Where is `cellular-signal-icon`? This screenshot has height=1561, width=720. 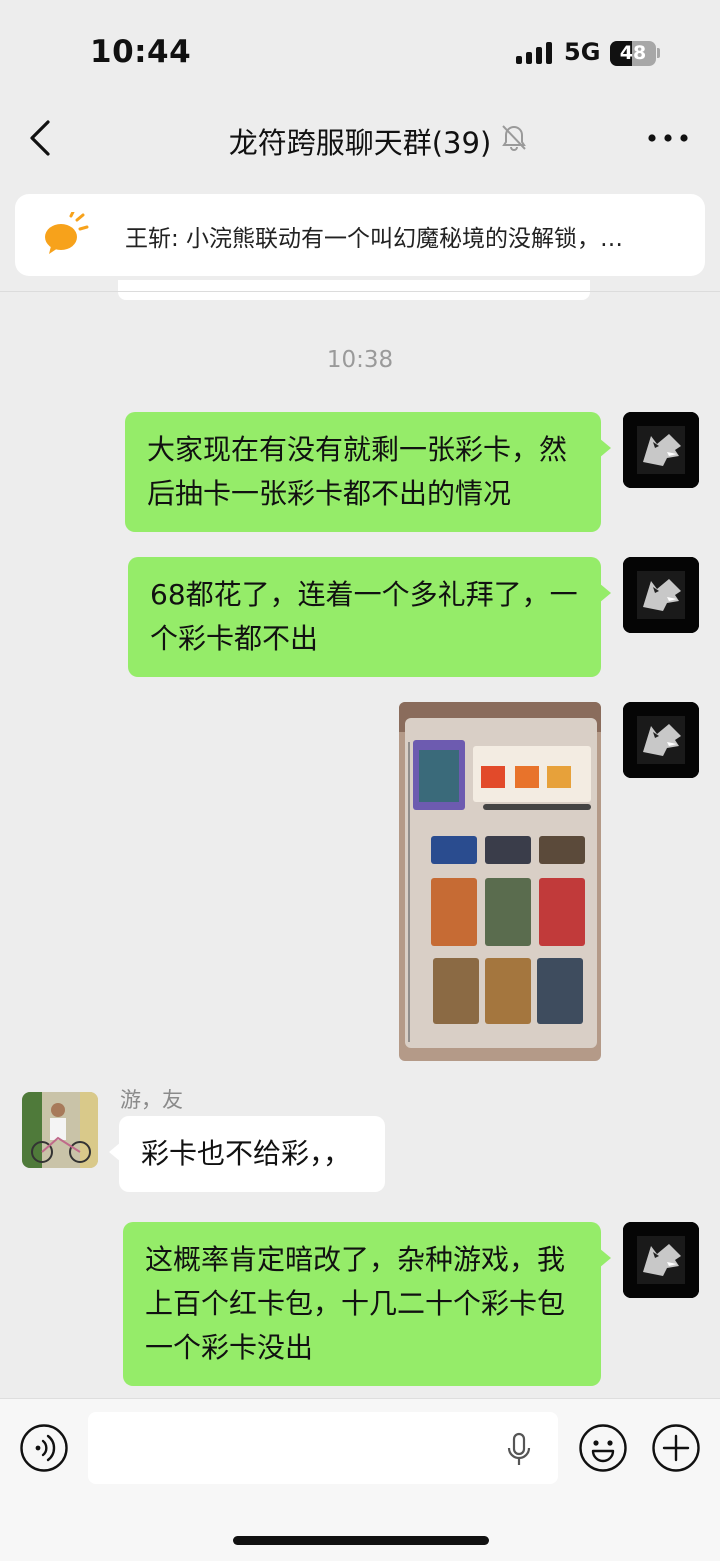 cellular-signal-icon is located at coordinates (534, 53).